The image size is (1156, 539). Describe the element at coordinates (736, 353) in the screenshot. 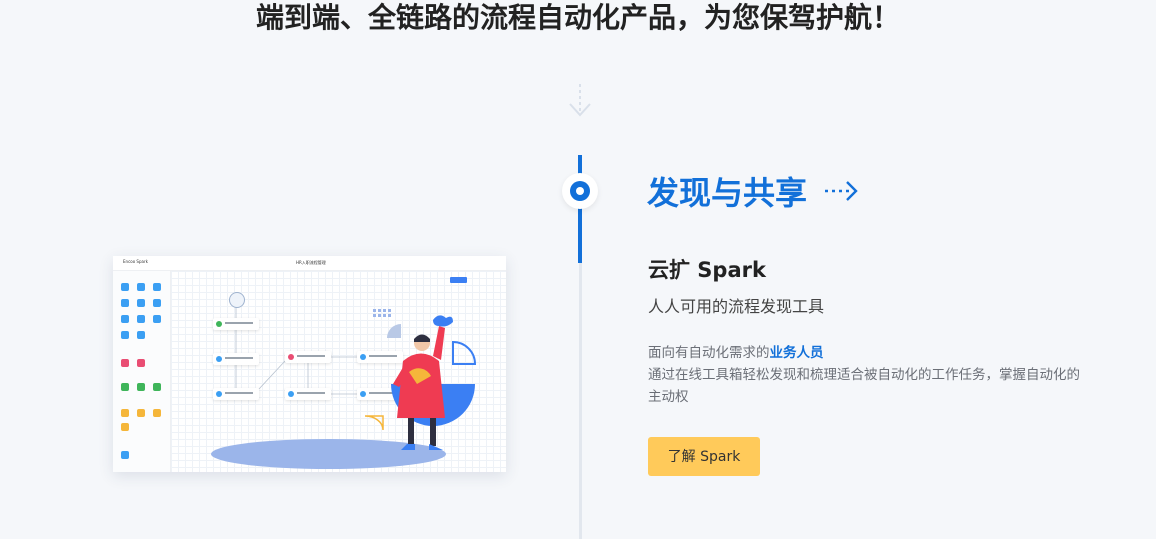

I see `description-line-1: 面向有自动化需求的业务人员` at that location.